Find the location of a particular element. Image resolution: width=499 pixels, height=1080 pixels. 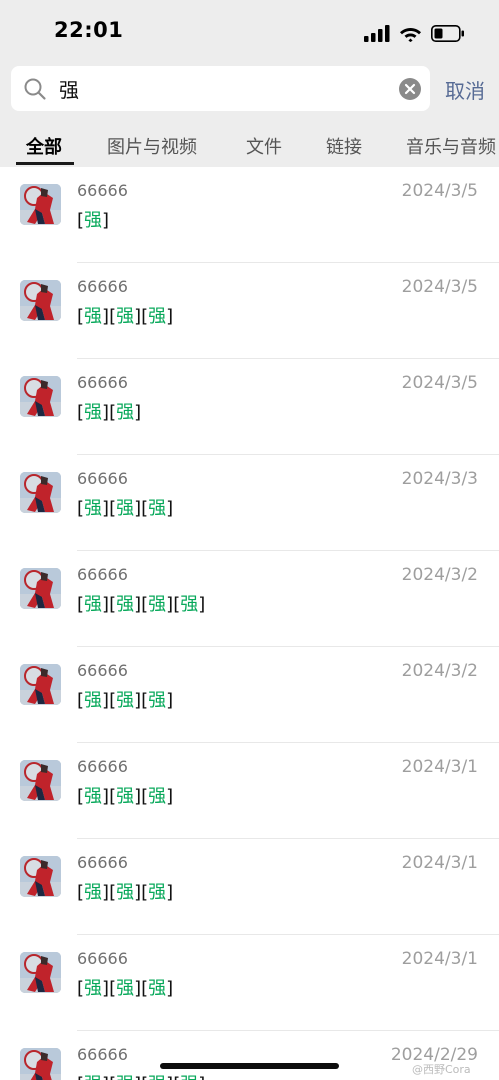

cellular-signal-icon is located at coordinates (377, 33).